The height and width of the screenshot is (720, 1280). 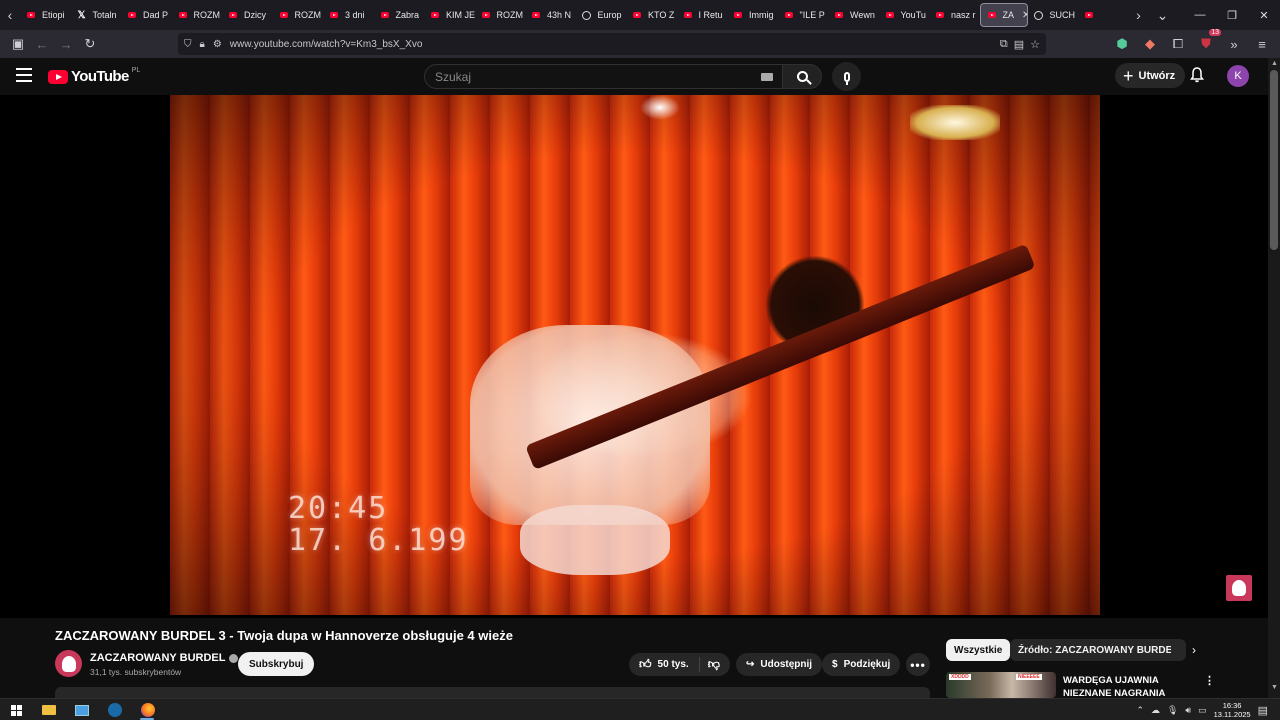 I want to click on browser-tab: 𝕏 Totaln, so click(x=96, y=15).